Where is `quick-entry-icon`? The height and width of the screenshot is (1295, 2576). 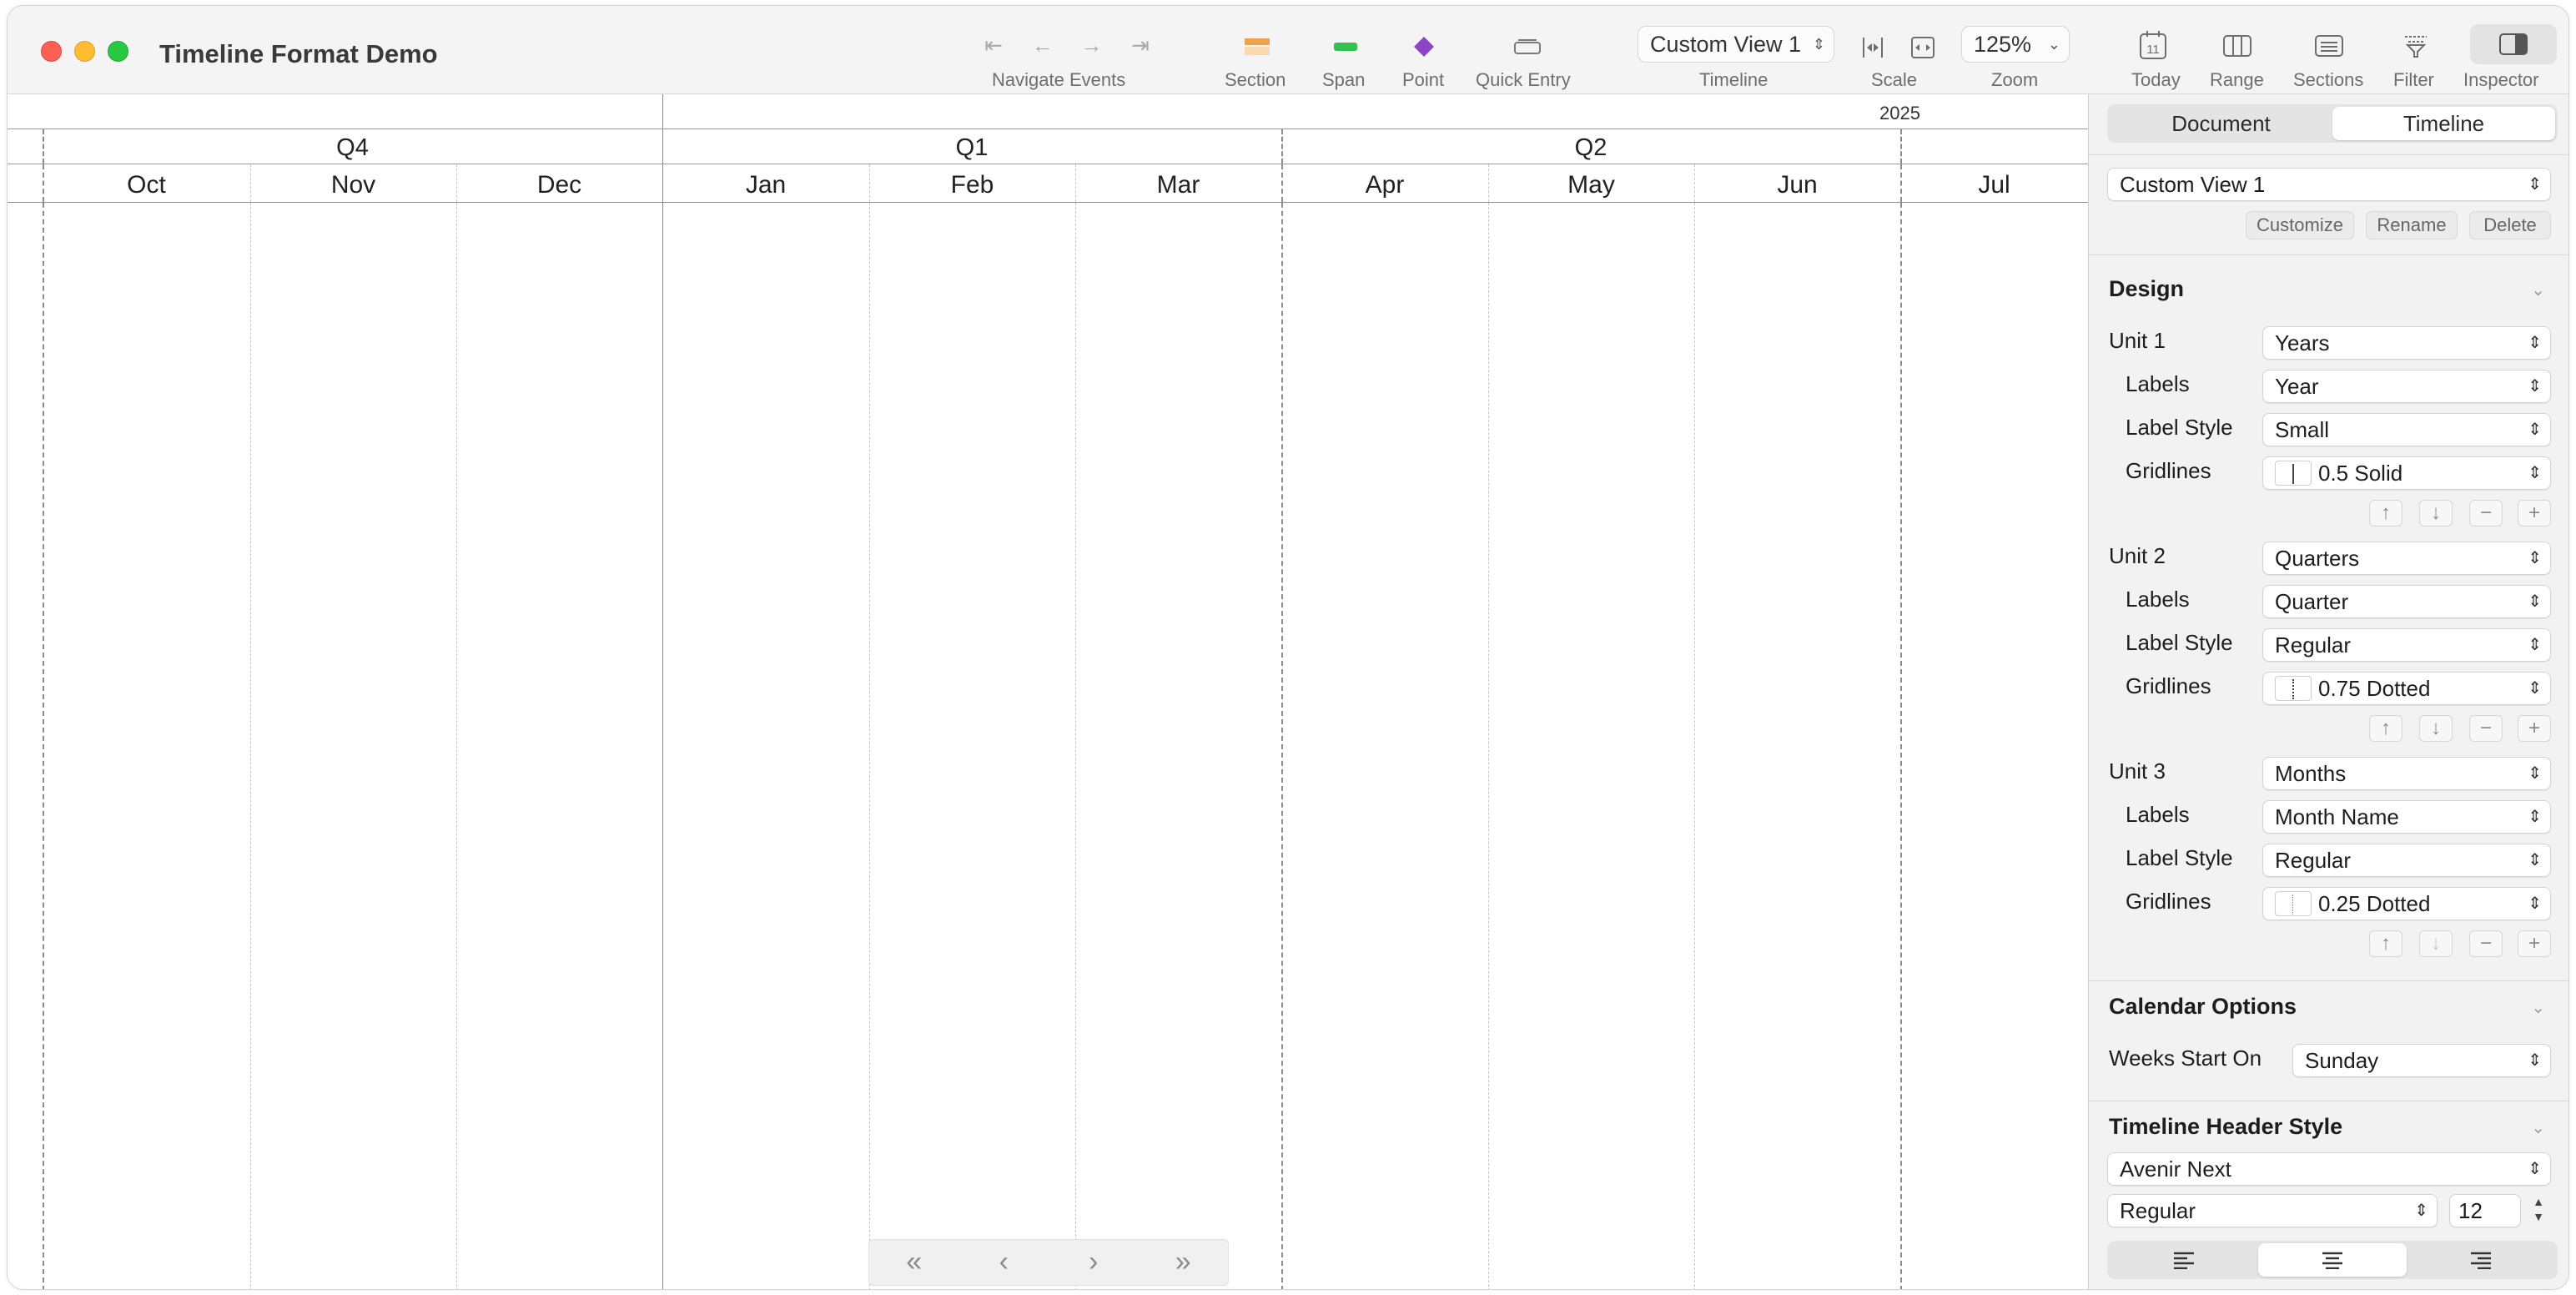 quick-entry-icon is located at coordinates (1527, 47).